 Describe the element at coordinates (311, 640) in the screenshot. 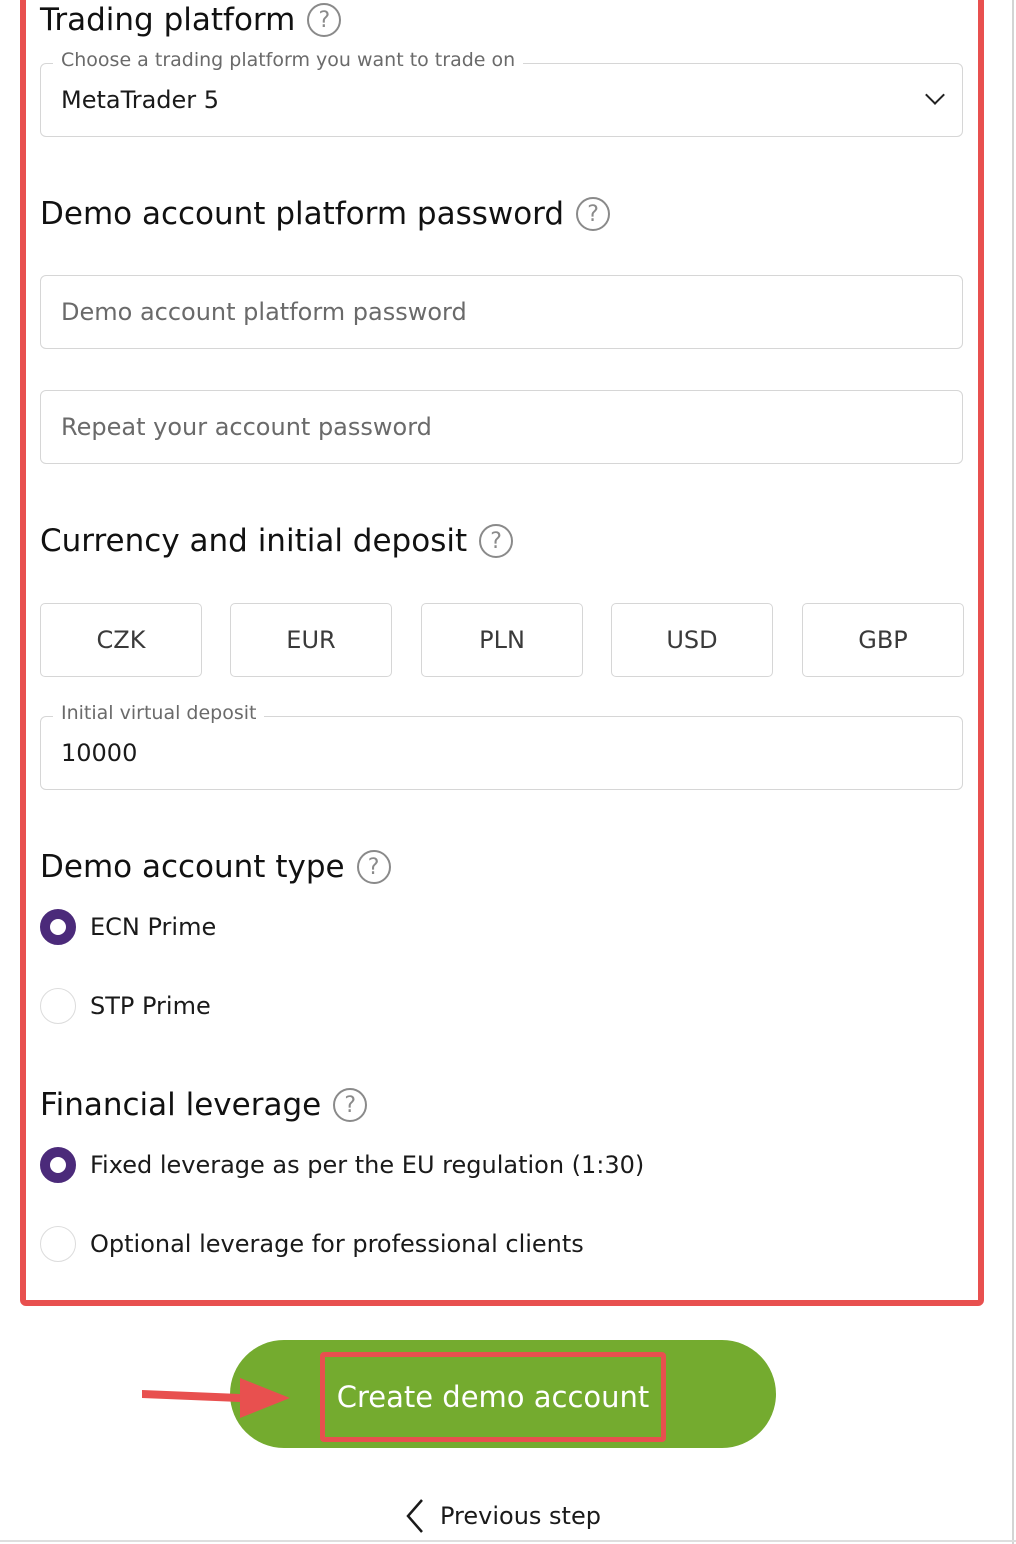

I see `currency-button-eur: EUR` at that location.